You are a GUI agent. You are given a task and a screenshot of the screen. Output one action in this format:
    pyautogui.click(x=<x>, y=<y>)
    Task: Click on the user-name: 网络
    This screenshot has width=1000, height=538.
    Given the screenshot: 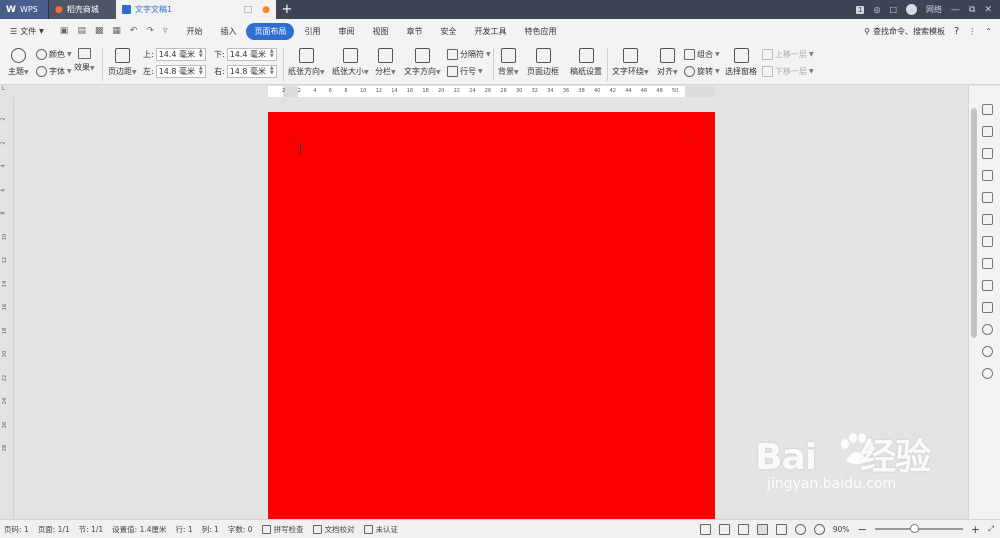 What is the action you would take?
    pyautogui.click(x=934, y=9)
    